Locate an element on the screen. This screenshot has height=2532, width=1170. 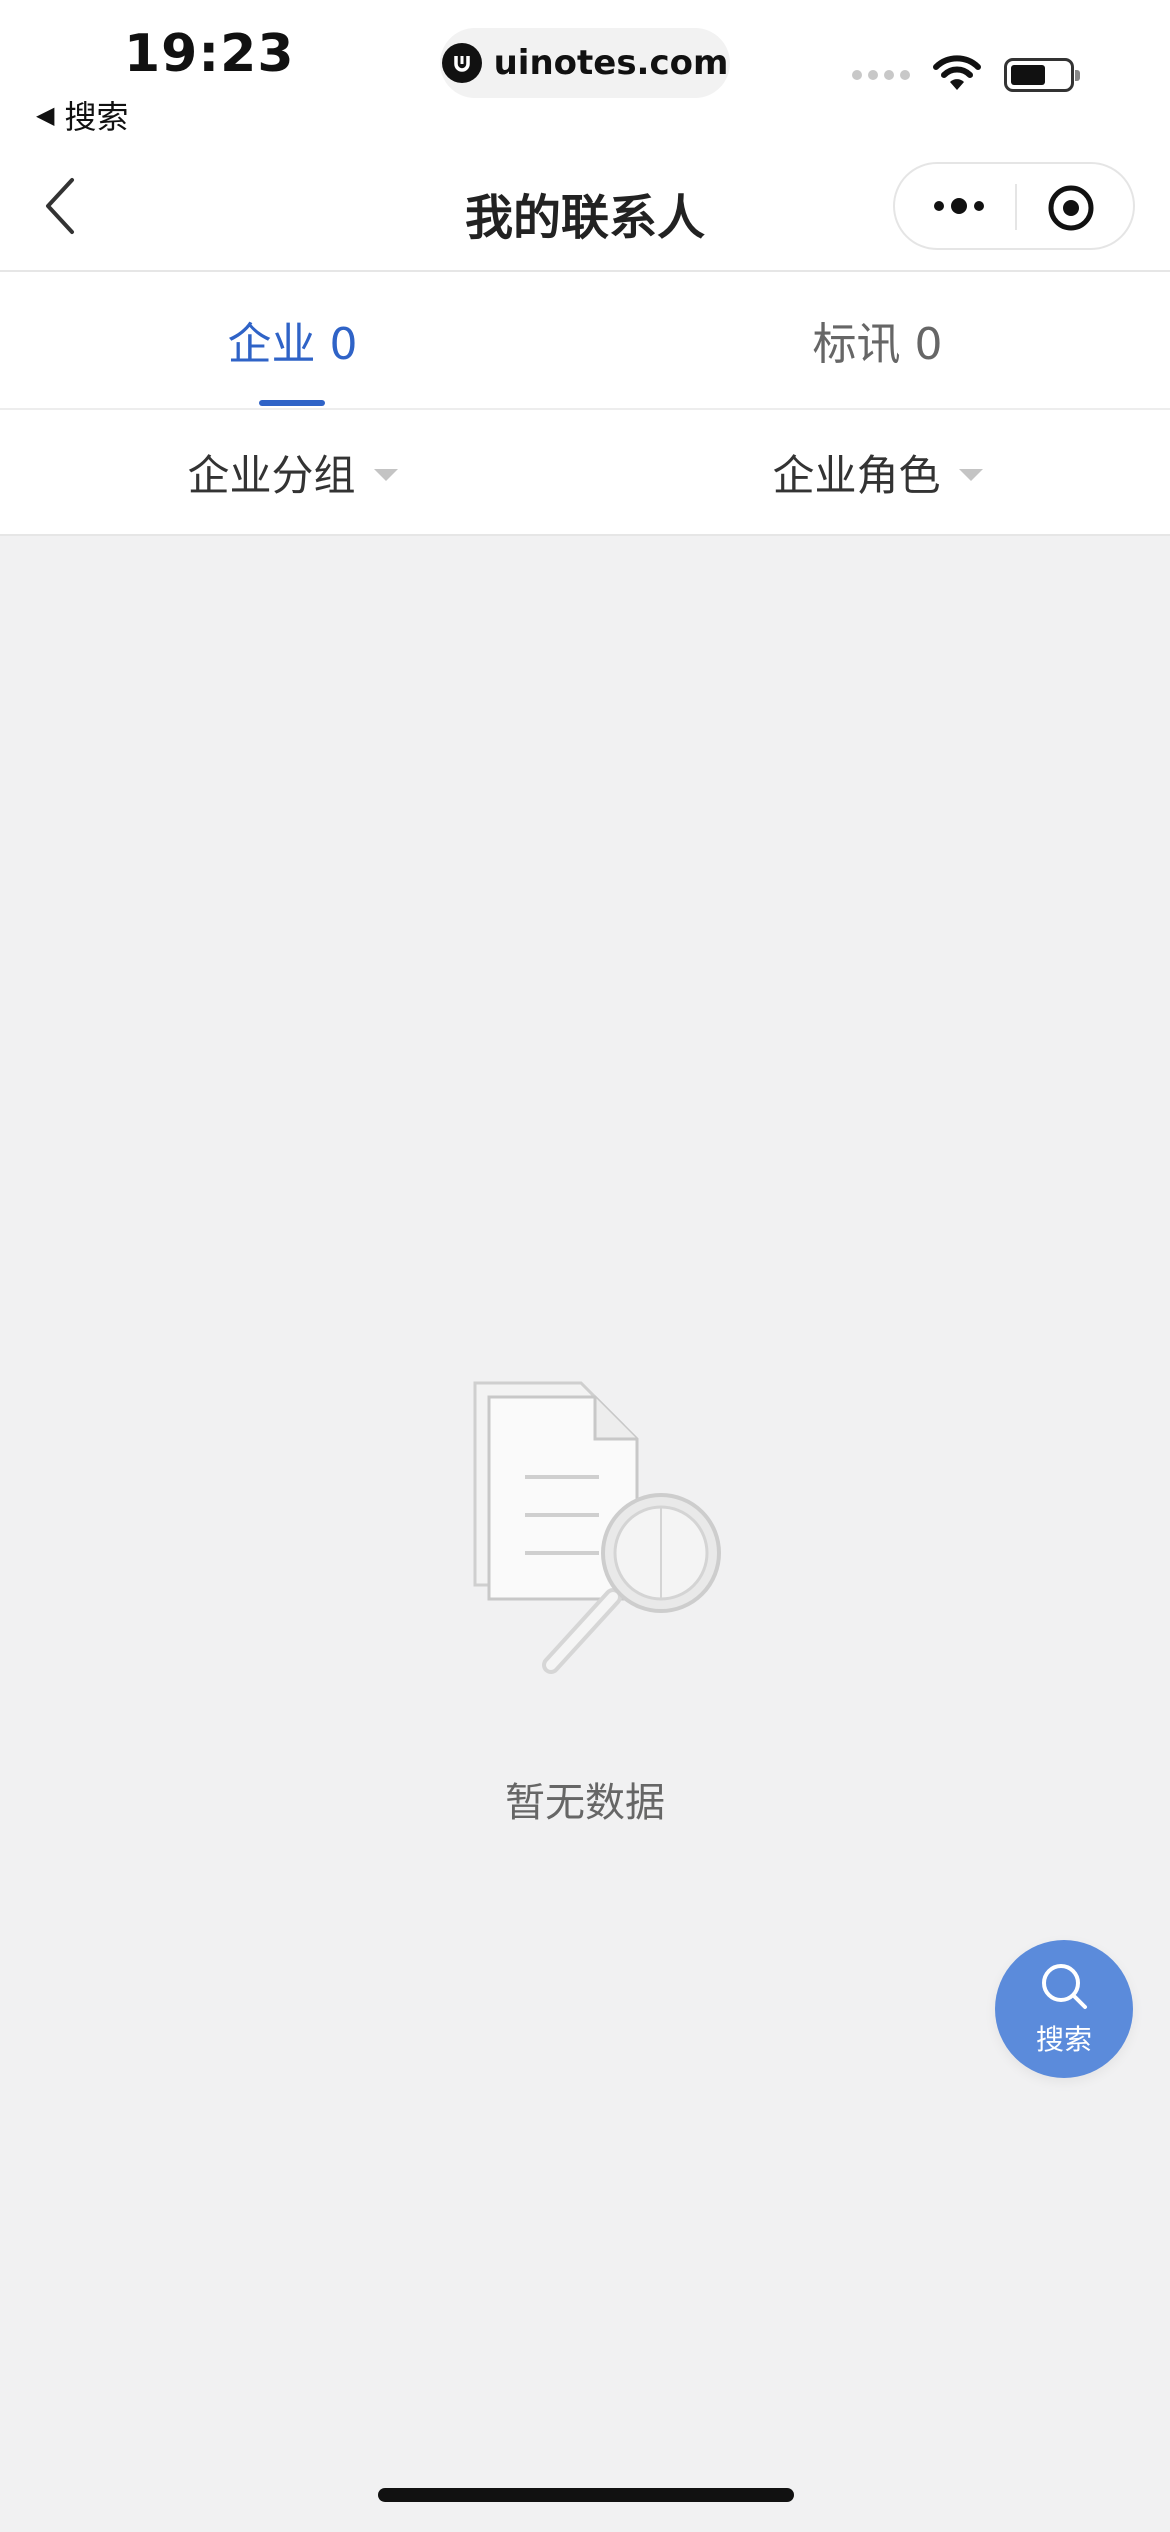
url-text: uinotes.com is located at coordinates (611, 63).